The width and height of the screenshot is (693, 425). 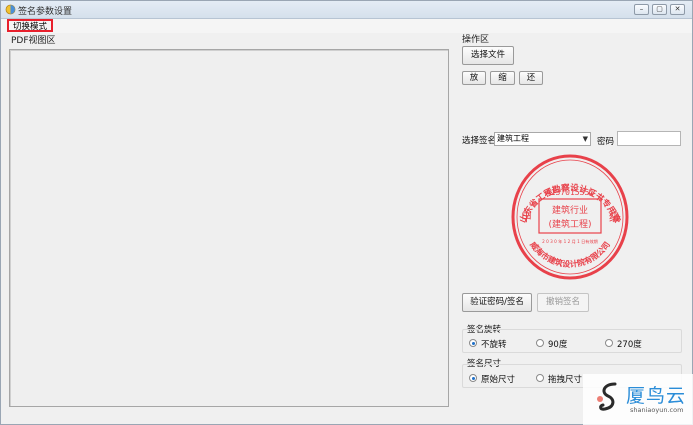 I want to click on pdf-view-title: PDF视图区, so click(x=33, y=41).